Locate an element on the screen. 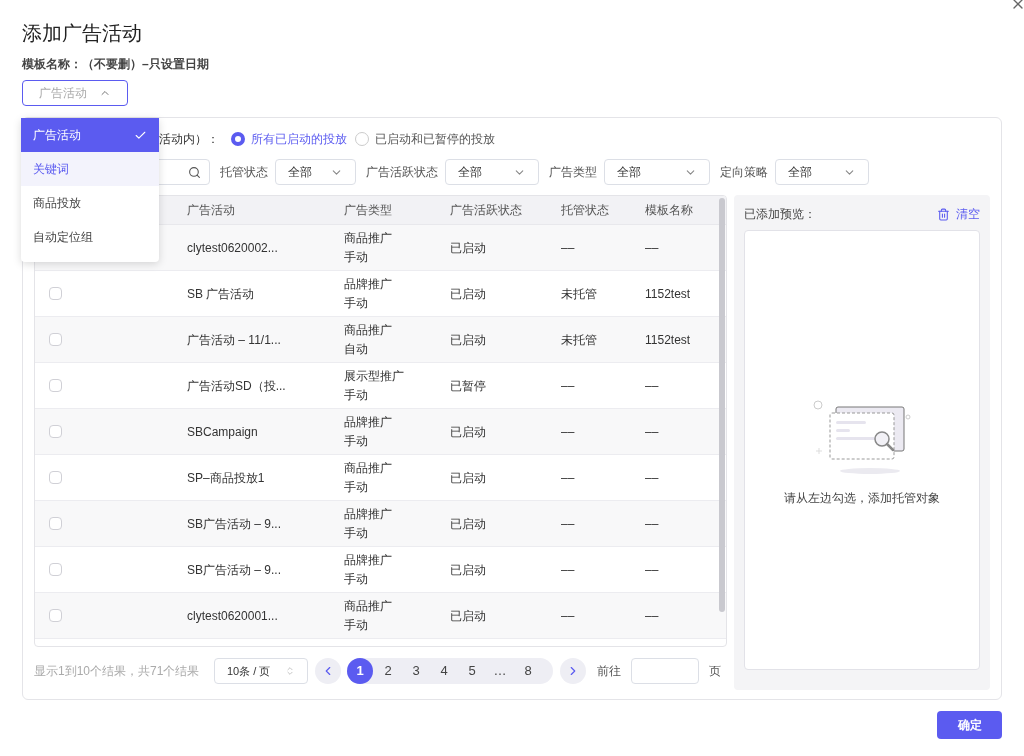 Image resolution: width=1024 pixels, height=756 pixels. confirm-button: 确定 is located at coordinates (969, 725).